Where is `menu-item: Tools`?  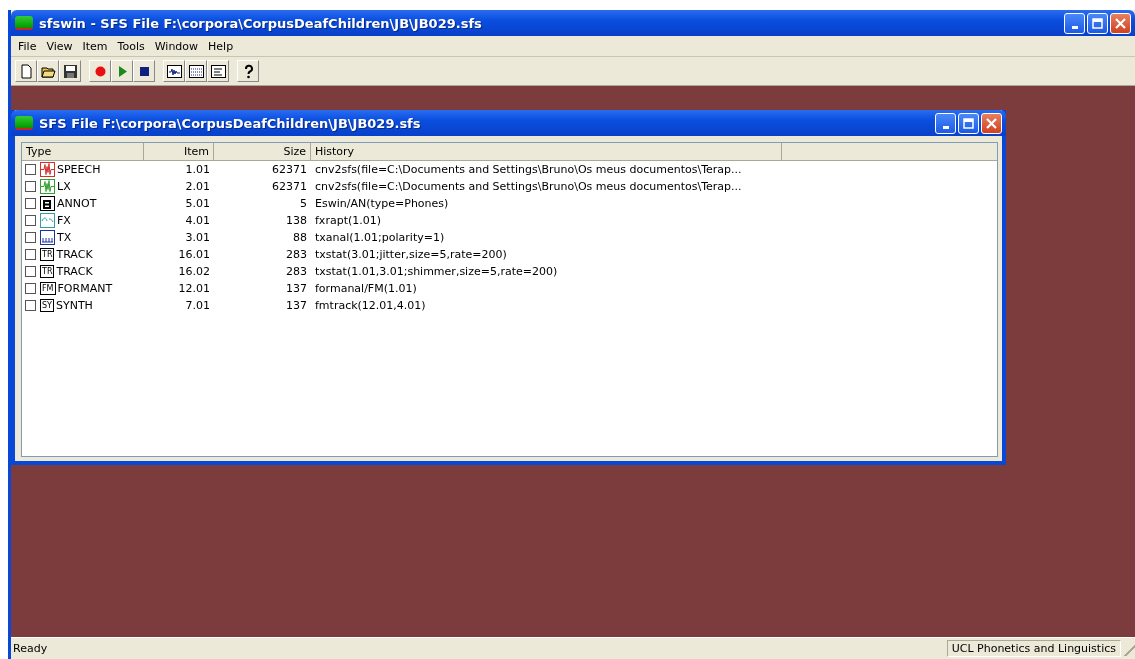
menu-item: Tools is located at coordinates (131, 46).